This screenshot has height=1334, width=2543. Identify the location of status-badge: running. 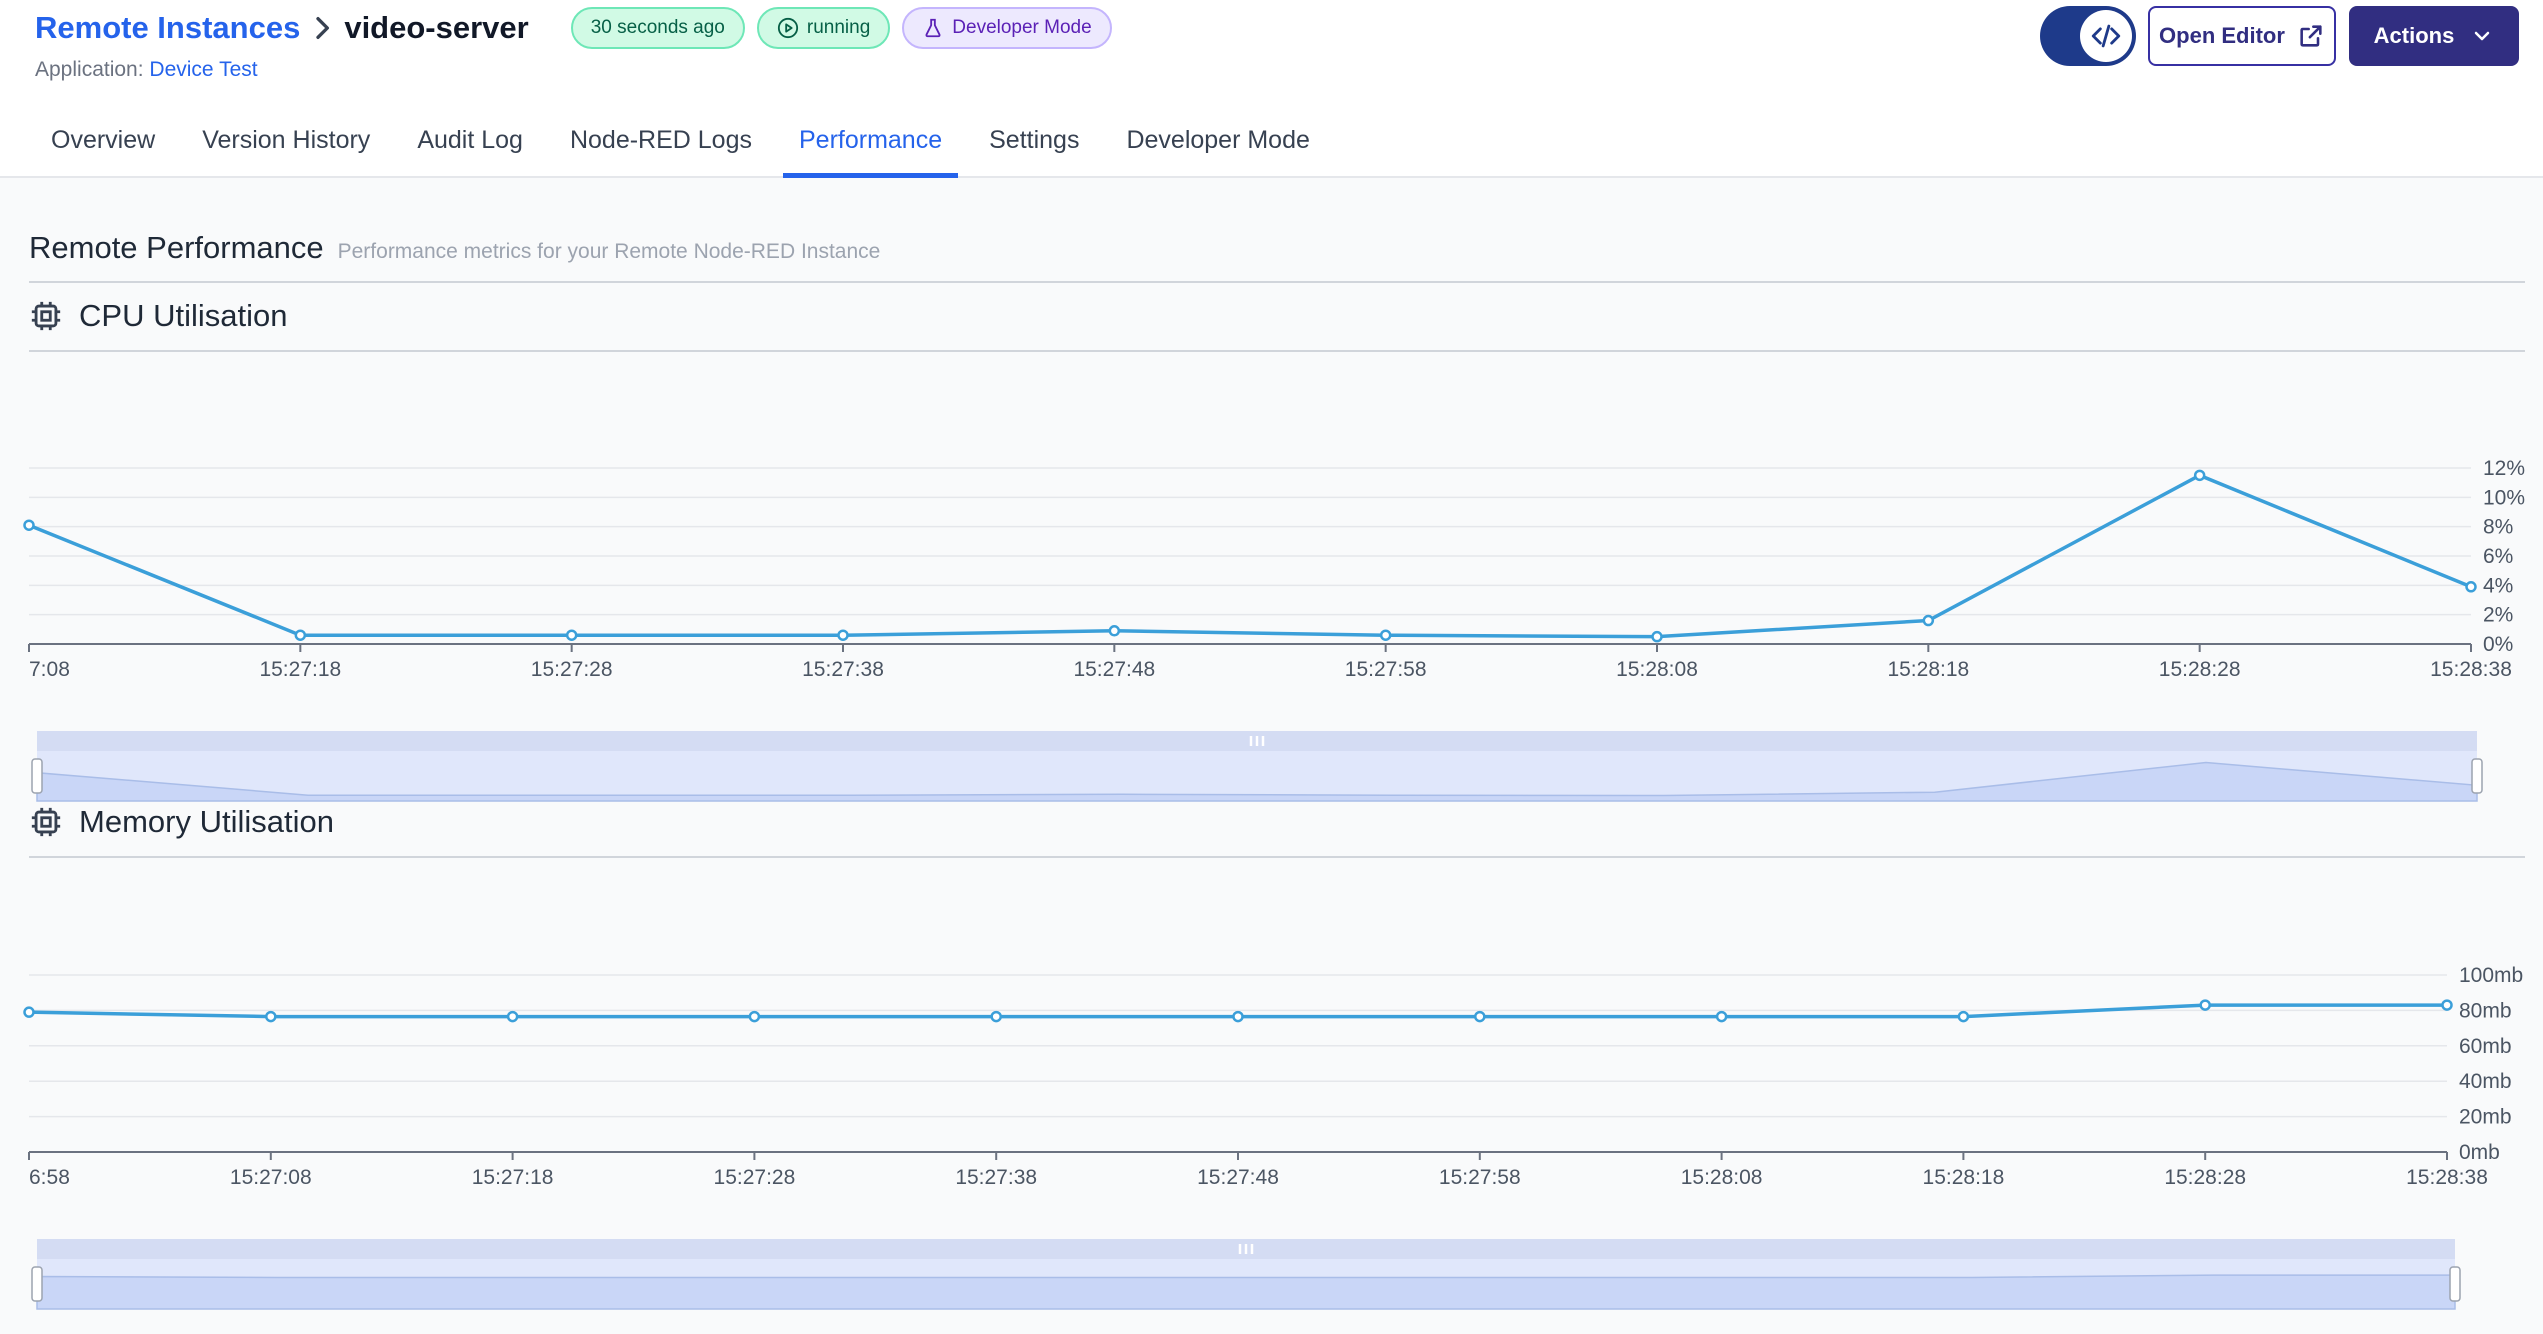
(823, 28).